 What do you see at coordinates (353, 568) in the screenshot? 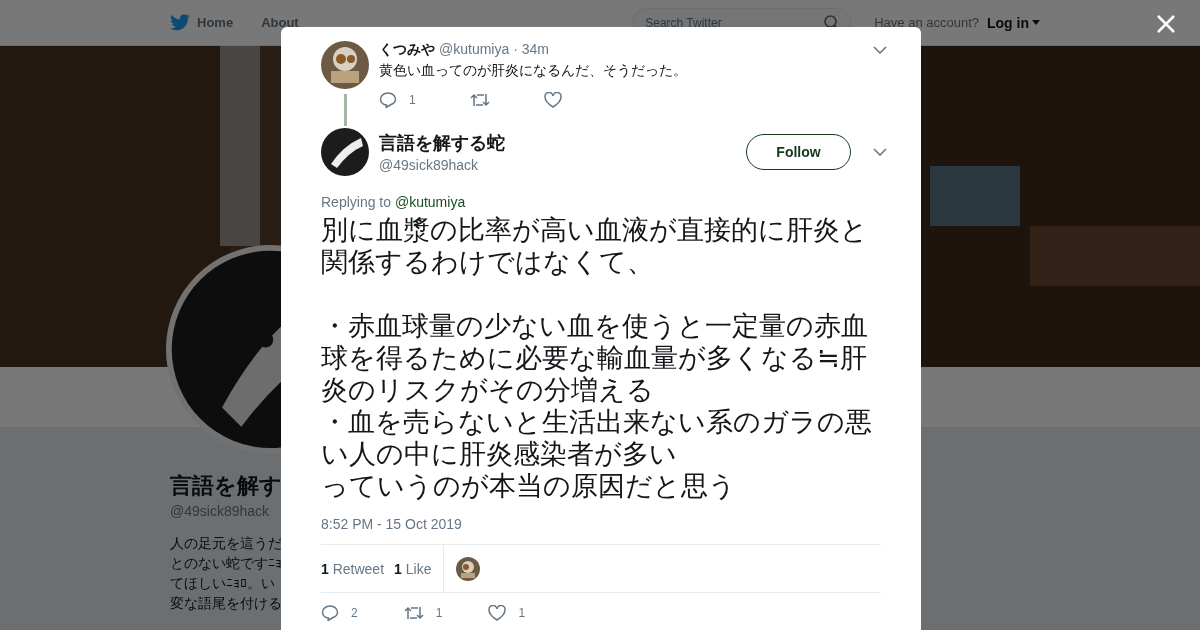
I see `retweet-count: 1 Retweet` at bounding box center [353, 568].